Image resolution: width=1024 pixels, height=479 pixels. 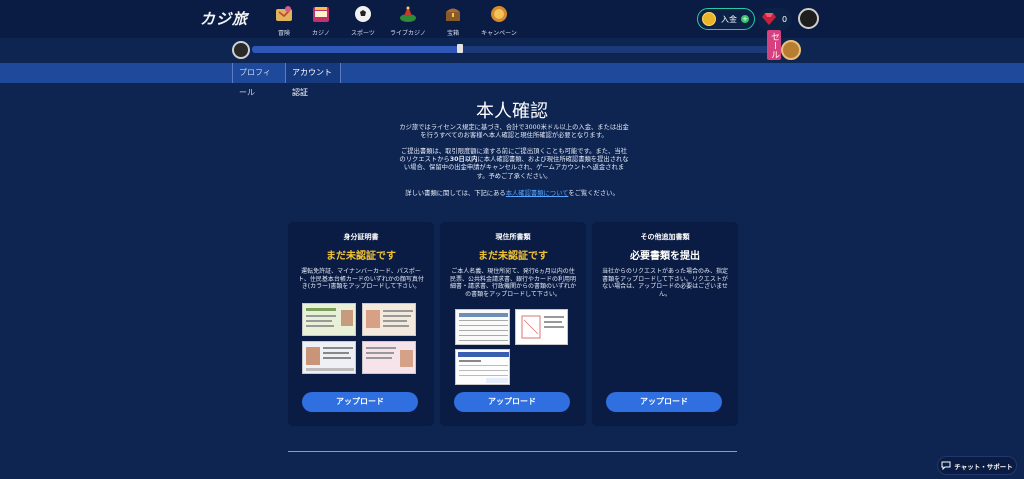 What do you see at coordinates (512, 402) in the screenshot?
I see `upload-address-button: アップロード` at bounding box center [512, 402].